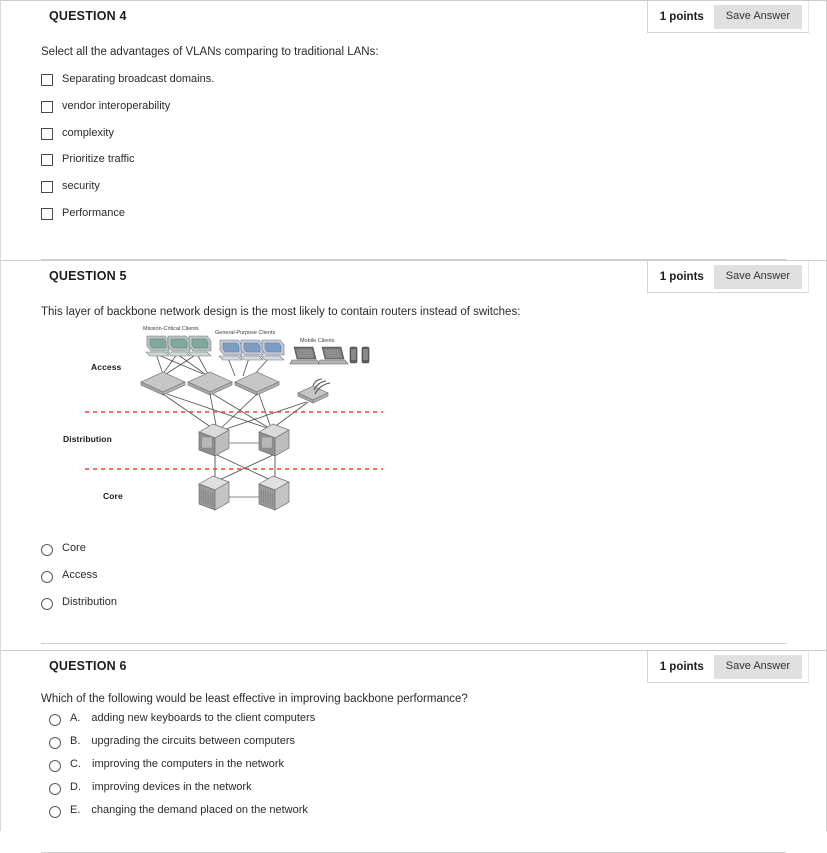 The image size is (827, 853). What do you see at coordinates (75, 718) in the screenshot?
I see `option-letter: A.` at bounding box center [75, 718].